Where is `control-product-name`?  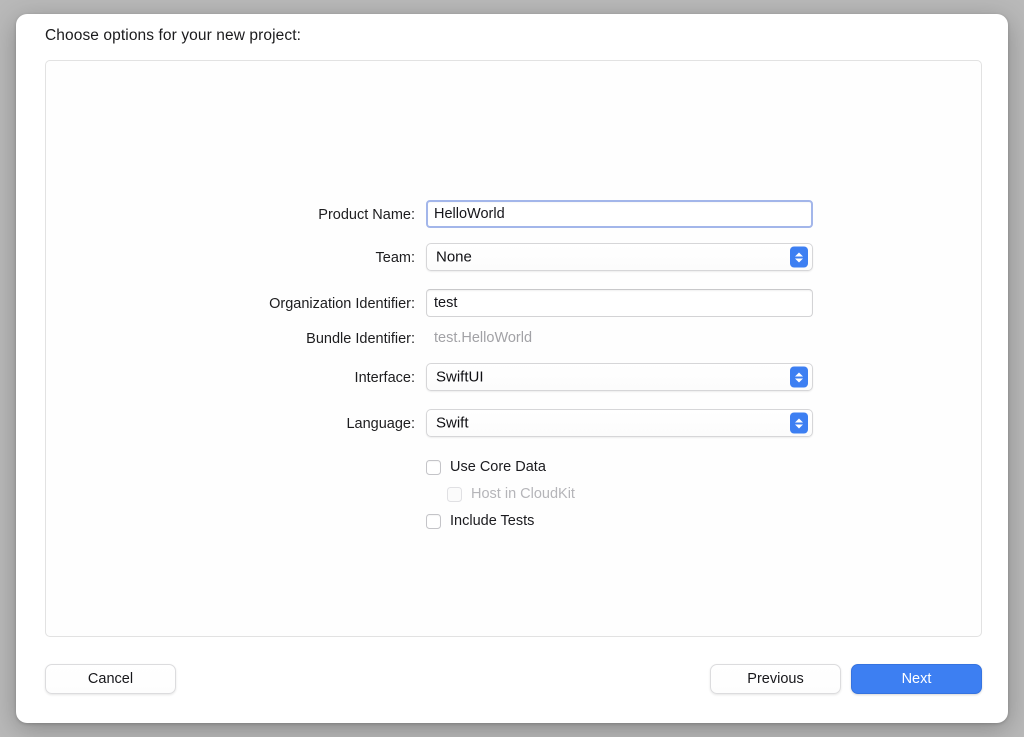
control-product-name is located at coordinates (619, 214).